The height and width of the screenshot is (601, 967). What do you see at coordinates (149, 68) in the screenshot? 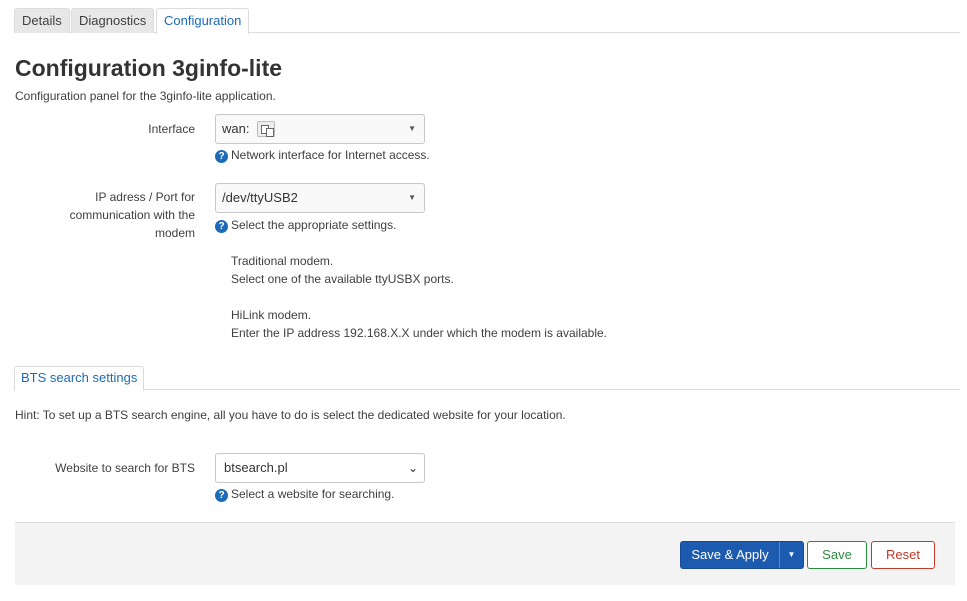
I see `page-title: Configuration 3ginfo-lite` at bounding box center [149, 68].